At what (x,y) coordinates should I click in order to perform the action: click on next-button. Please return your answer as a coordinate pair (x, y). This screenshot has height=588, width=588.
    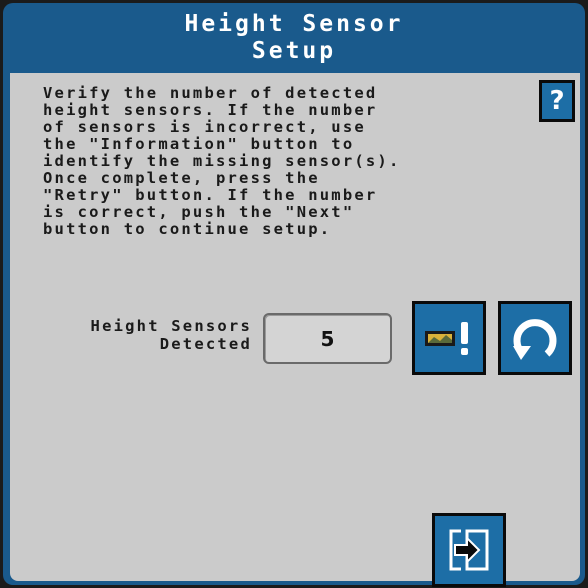
    Looking at the image, I should click on (469, 550).